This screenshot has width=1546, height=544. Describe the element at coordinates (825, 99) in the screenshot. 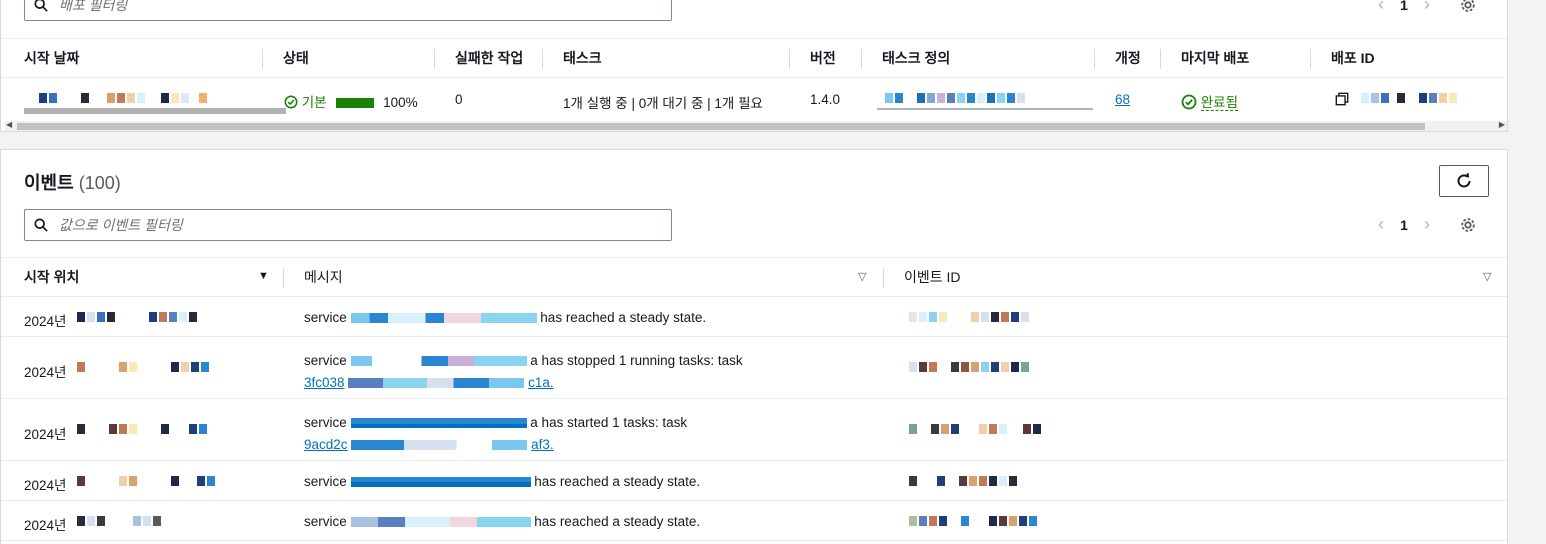

I see `version-value: 1.4.0` at that location.